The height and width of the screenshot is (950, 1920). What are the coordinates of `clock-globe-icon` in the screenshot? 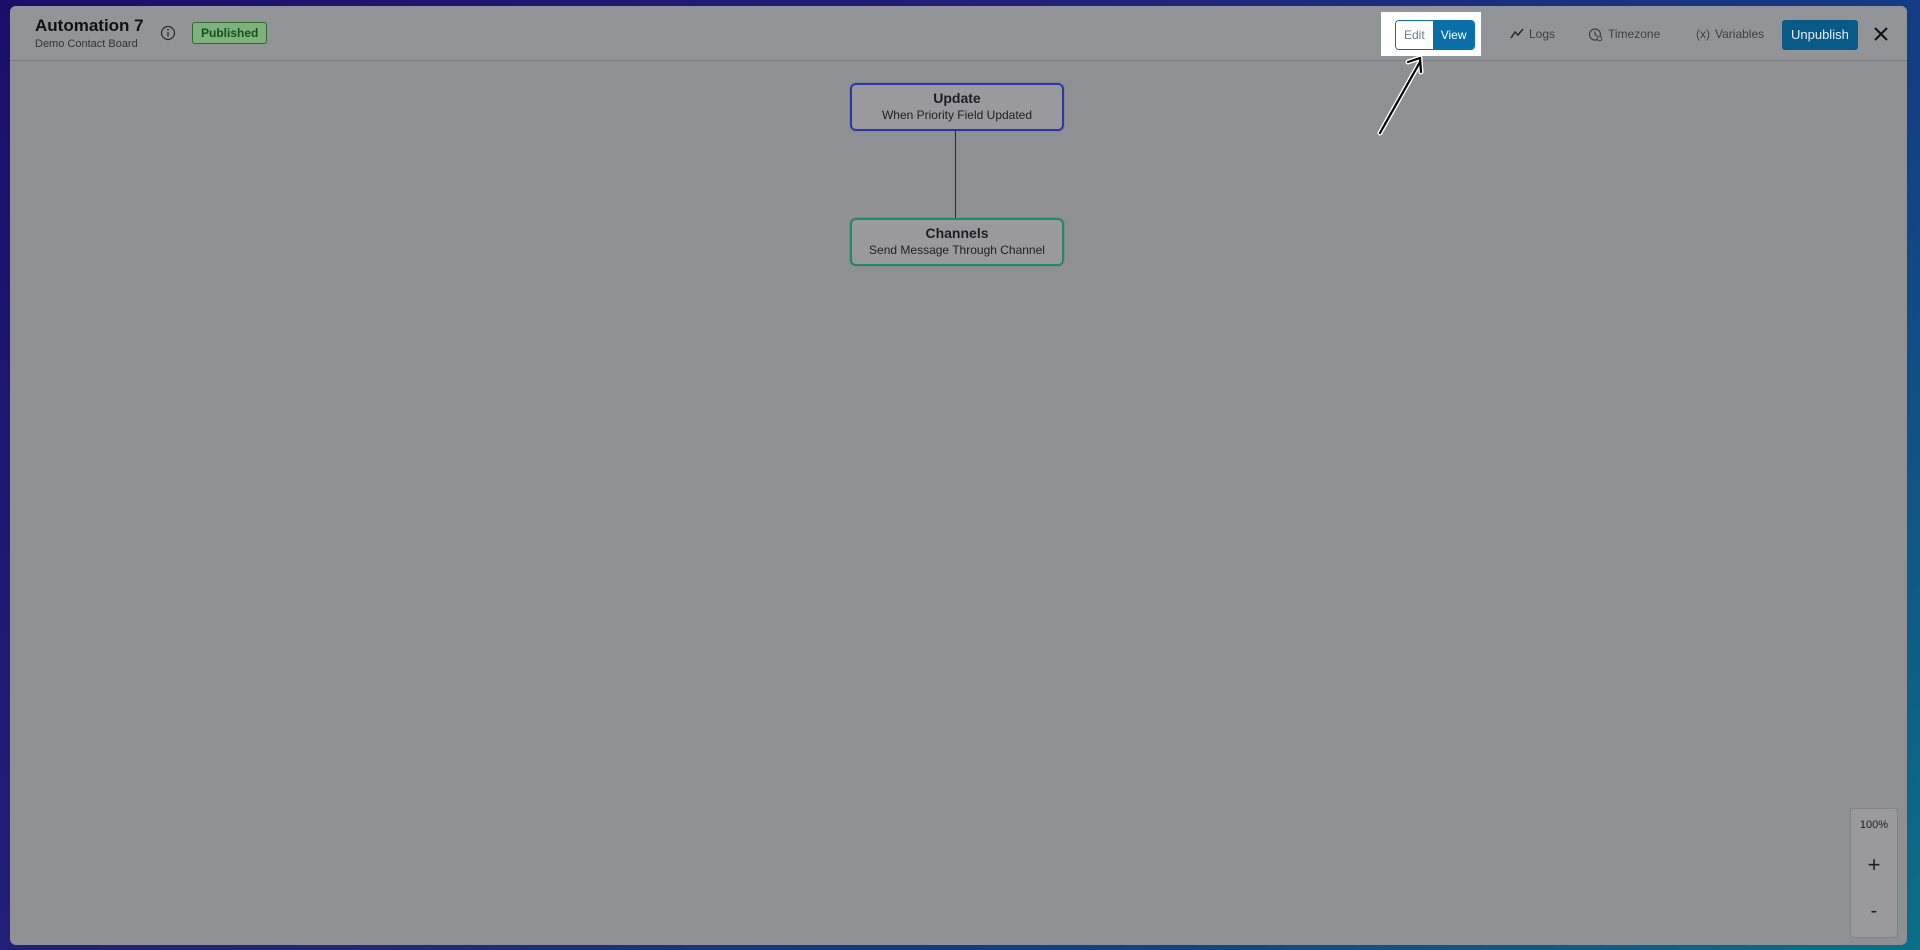 It's located at (1595, 34).